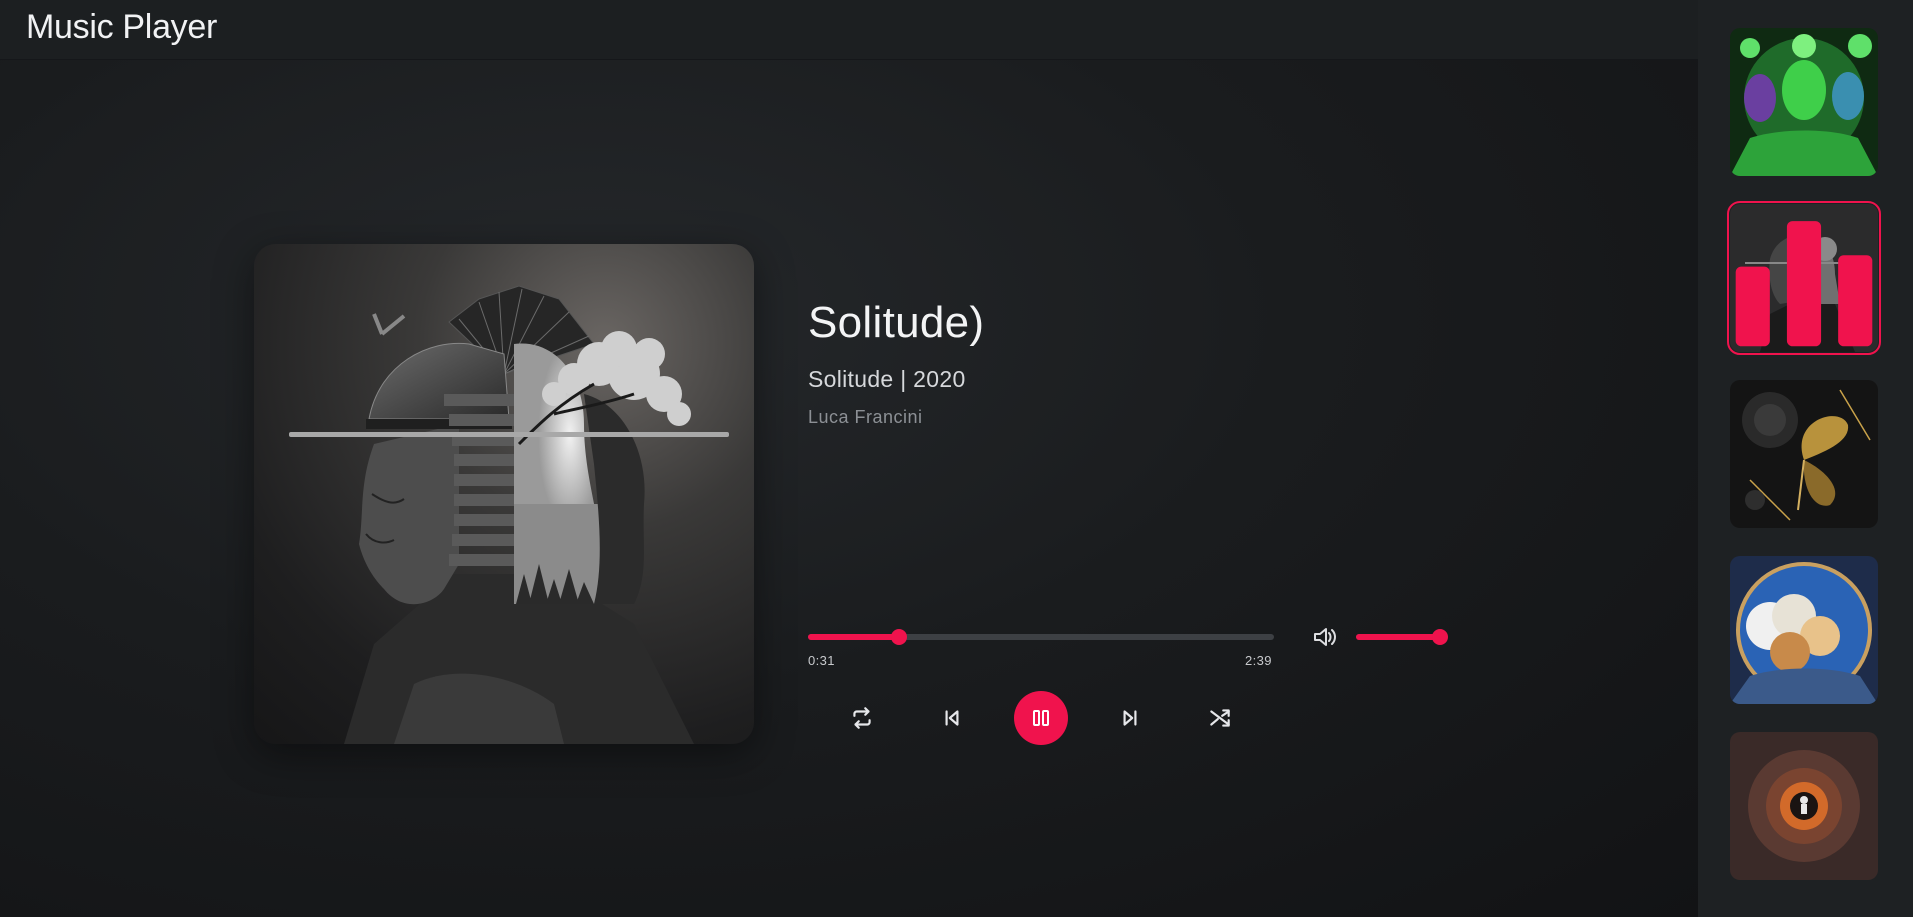 This screenshot has width=1913, height=917. I want to click on volume-slider, so click(1402, 637).